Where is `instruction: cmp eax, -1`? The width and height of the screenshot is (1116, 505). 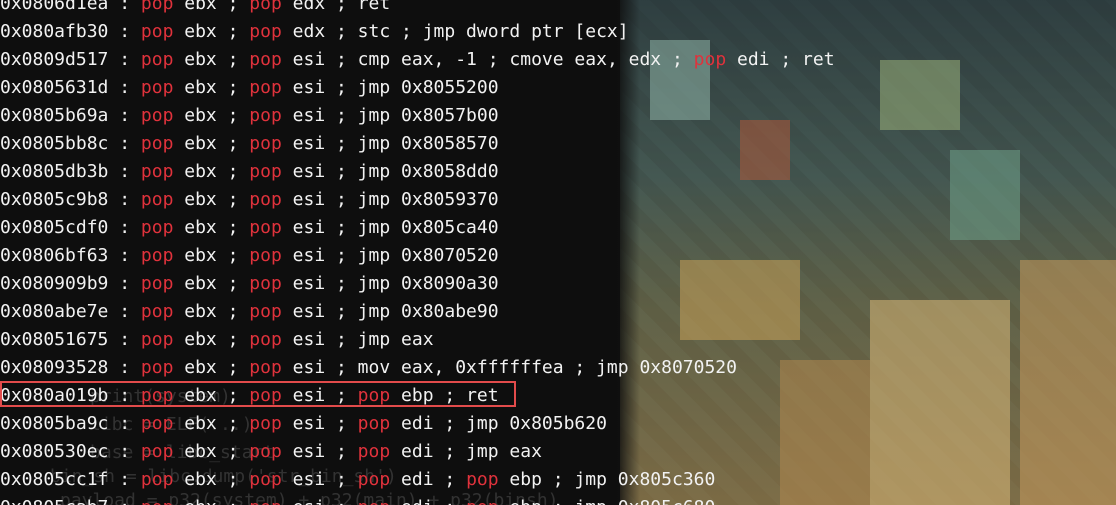 instruction: cmp eax, -1 is located at coordinates (417, 59).